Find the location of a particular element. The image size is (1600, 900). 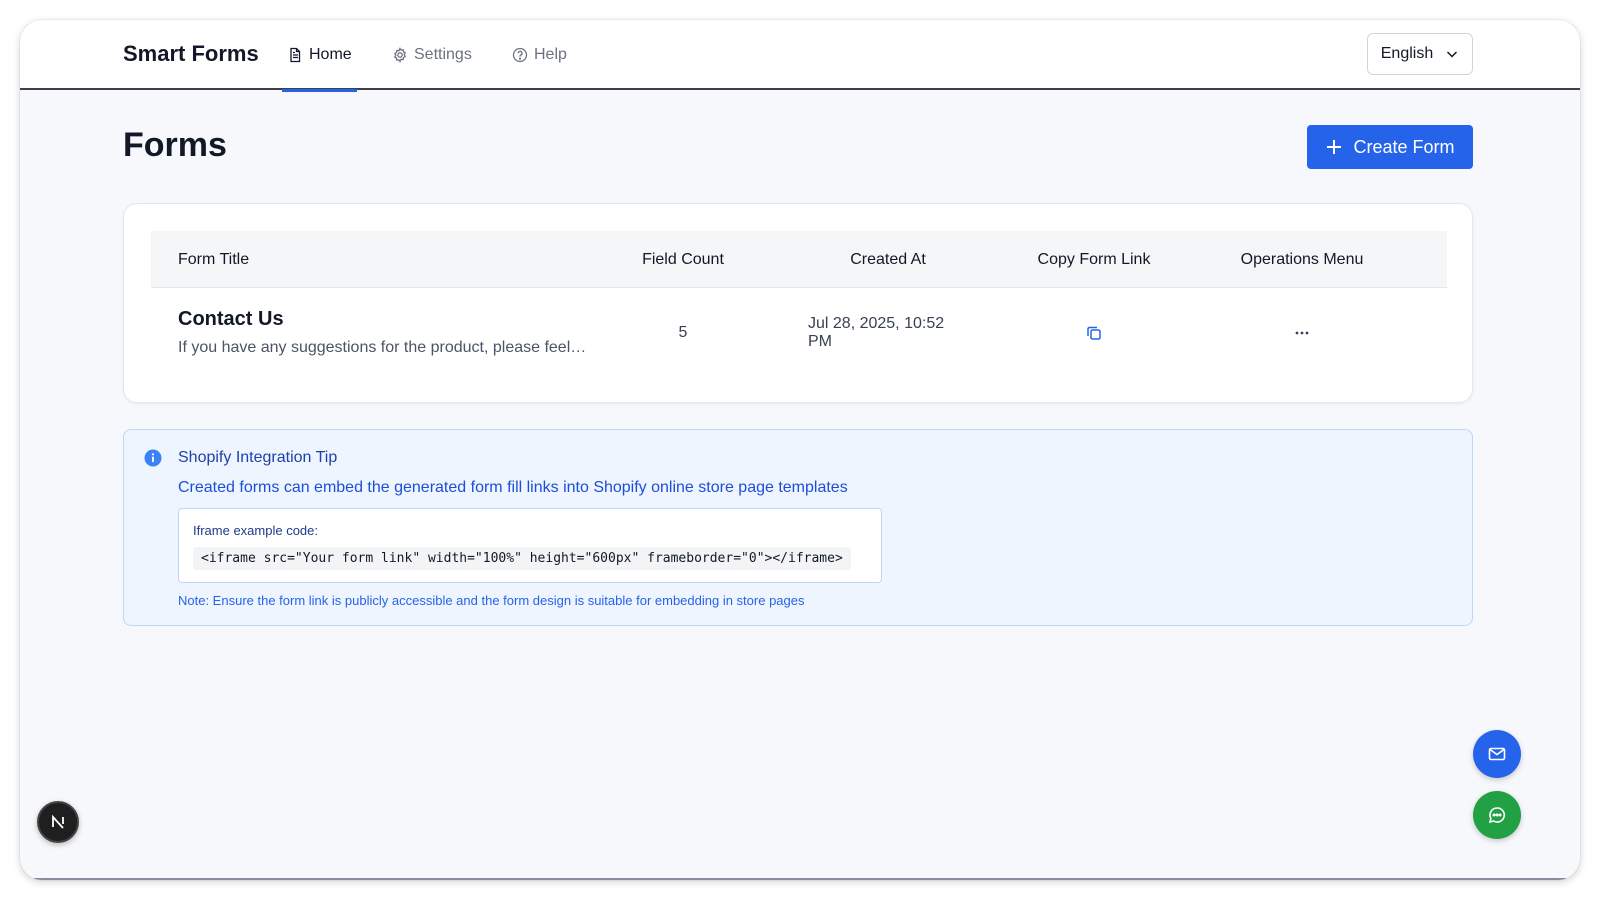

create-form-button: Create Form is located at coordinates (1390, 147).